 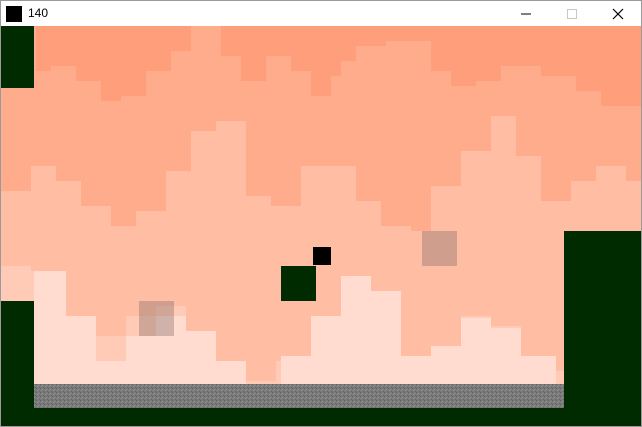 I want to click on window-title: 140, so click(x=38, y=13).